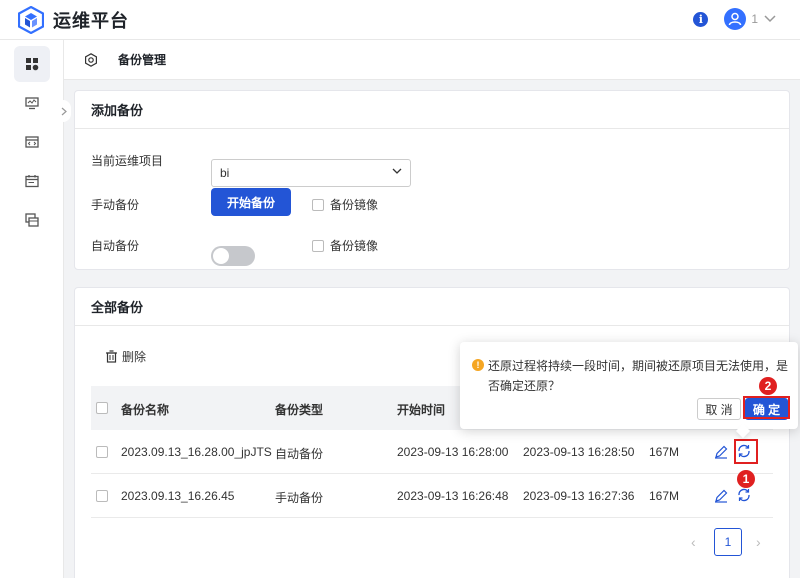  What do you see at coordinates (251, 202) in the screenshot?
I see `start-backup-button: 开始备份` at bounding box center [251, 202].